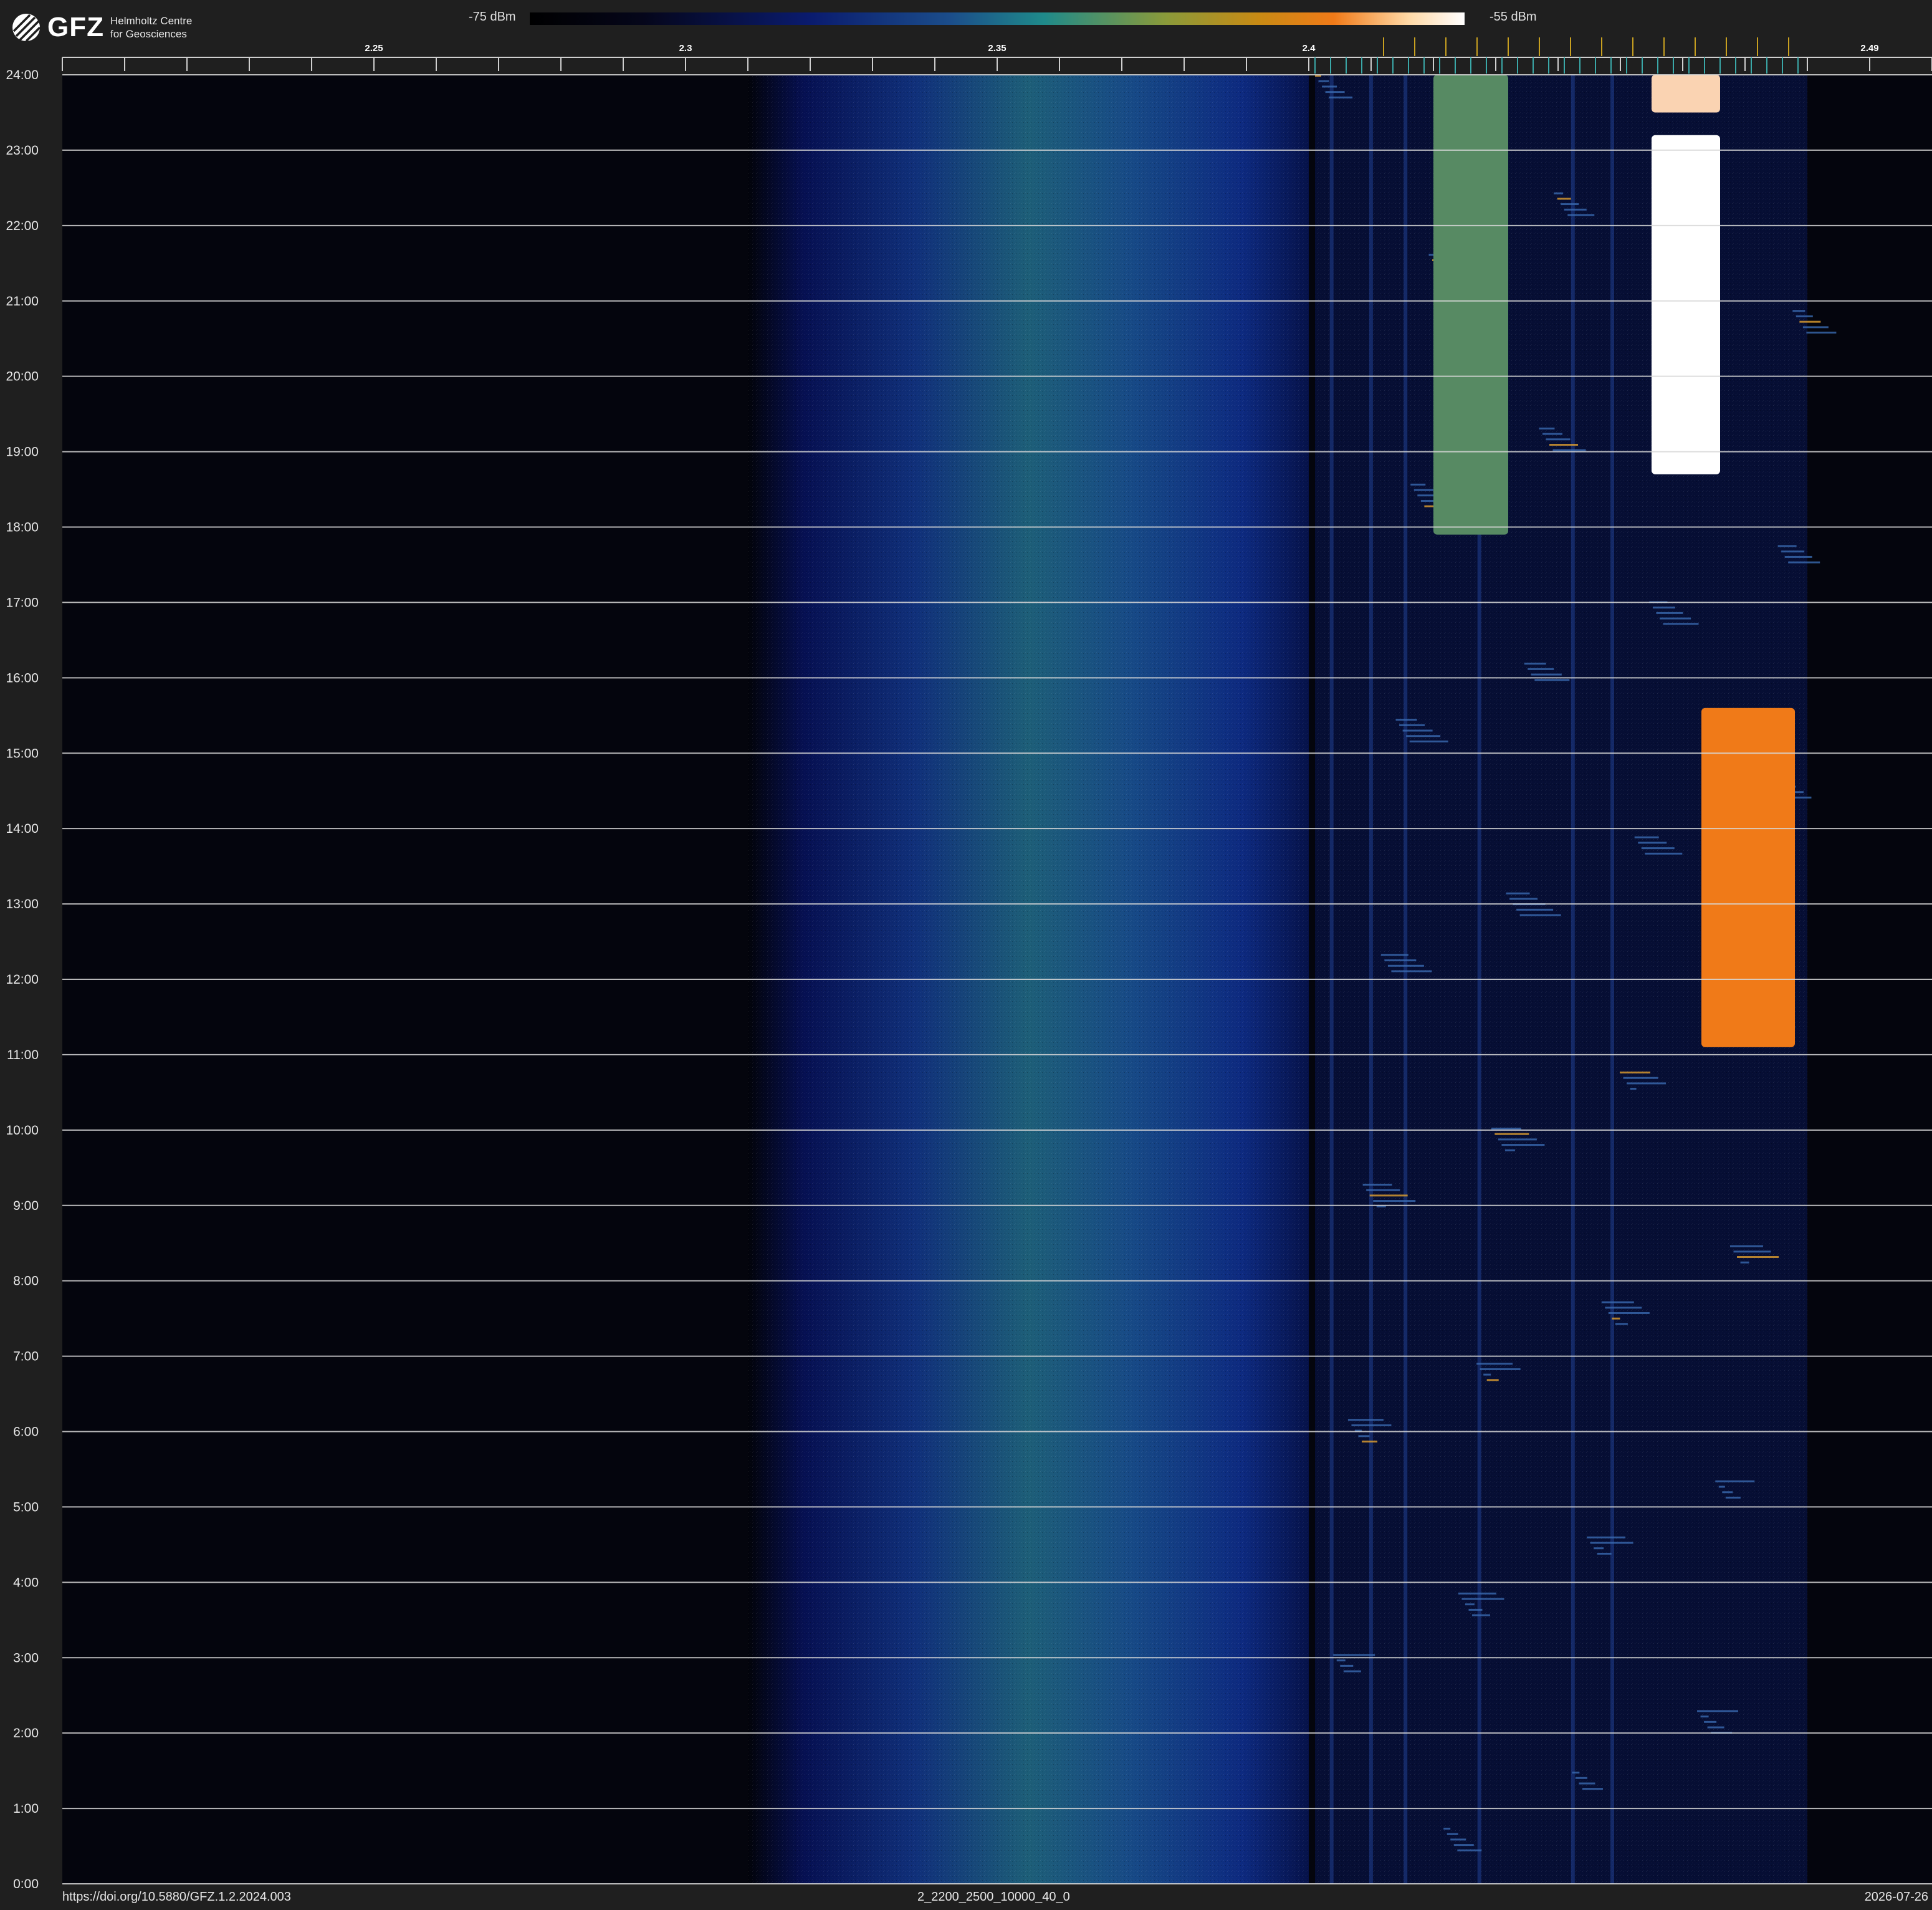  What do you see at coordinates (22, 979) in the screenshot?
I see `y-tick-label: 12:00` at bounding box center [22, 979].